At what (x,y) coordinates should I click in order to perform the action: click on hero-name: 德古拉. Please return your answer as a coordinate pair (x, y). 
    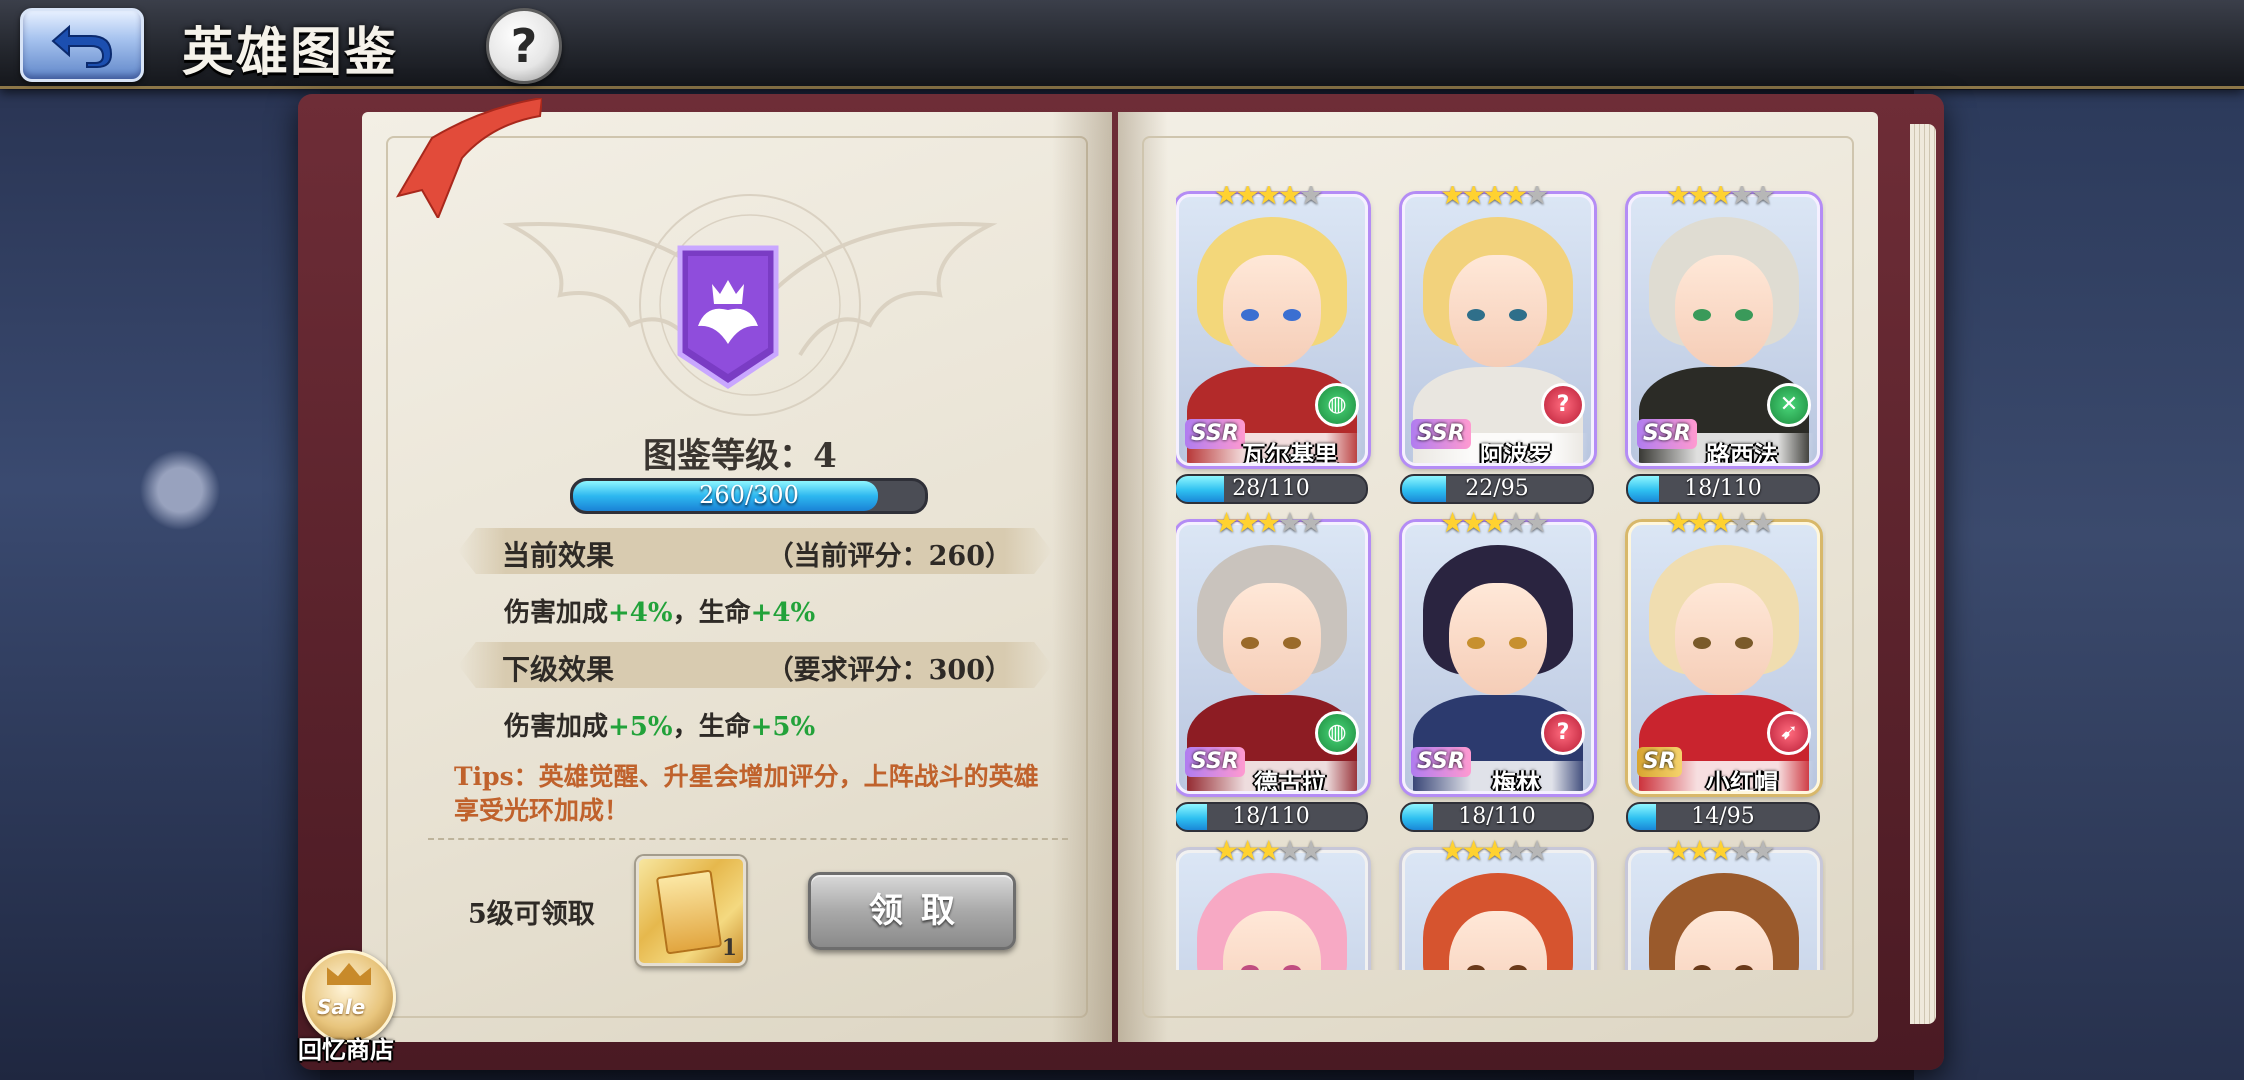
    Looking at the image, I should click on (1290, 781).